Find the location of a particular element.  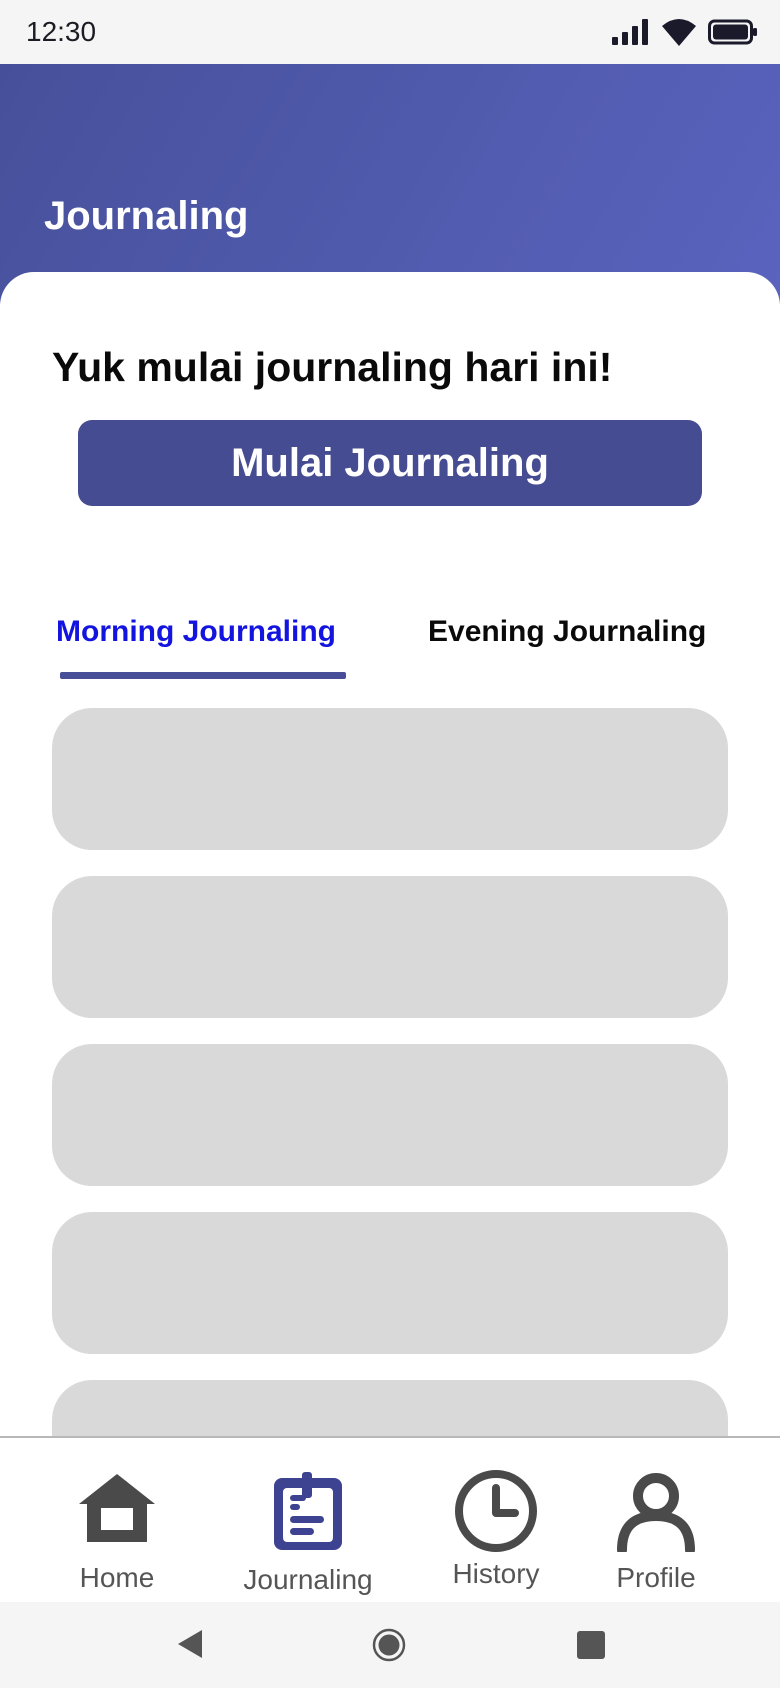

home-circle-icon is located at coordinates (389, 1645).